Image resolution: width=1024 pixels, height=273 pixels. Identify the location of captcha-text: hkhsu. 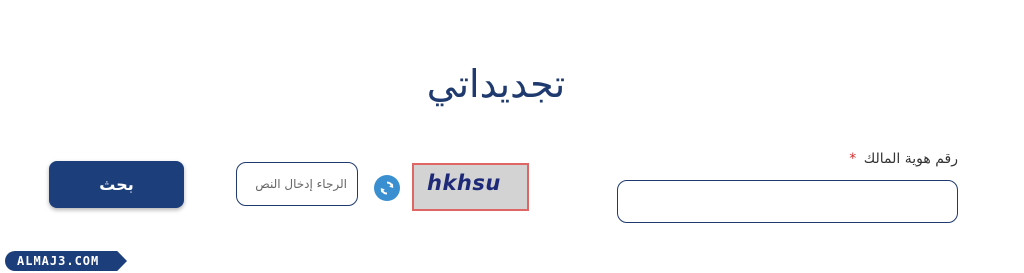
(464, 183).